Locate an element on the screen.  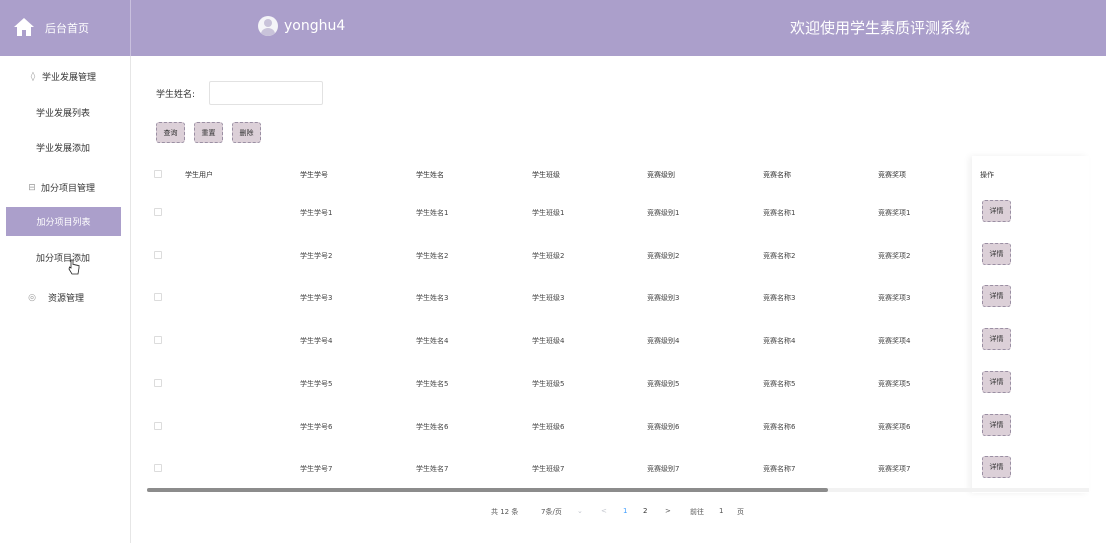
table-cell: 学生姓名3 is located at coordinates (432, 298).